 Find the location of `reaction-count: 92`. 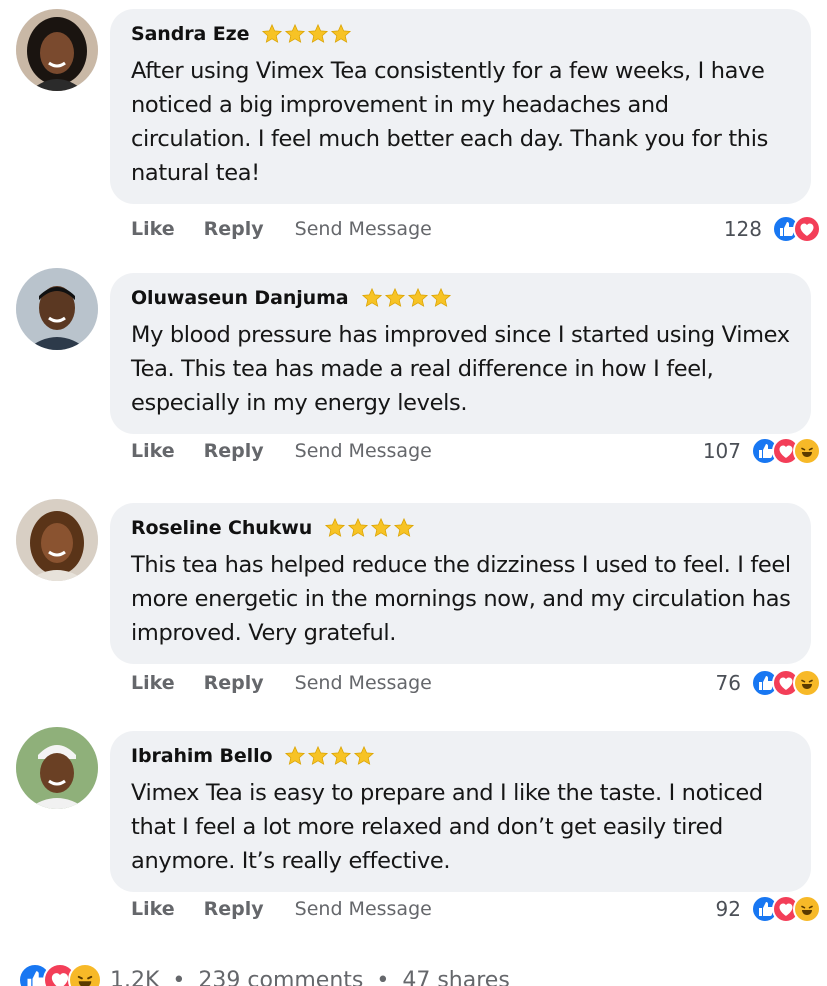

reaction-count: 92 is located at coordinates (728, 909).